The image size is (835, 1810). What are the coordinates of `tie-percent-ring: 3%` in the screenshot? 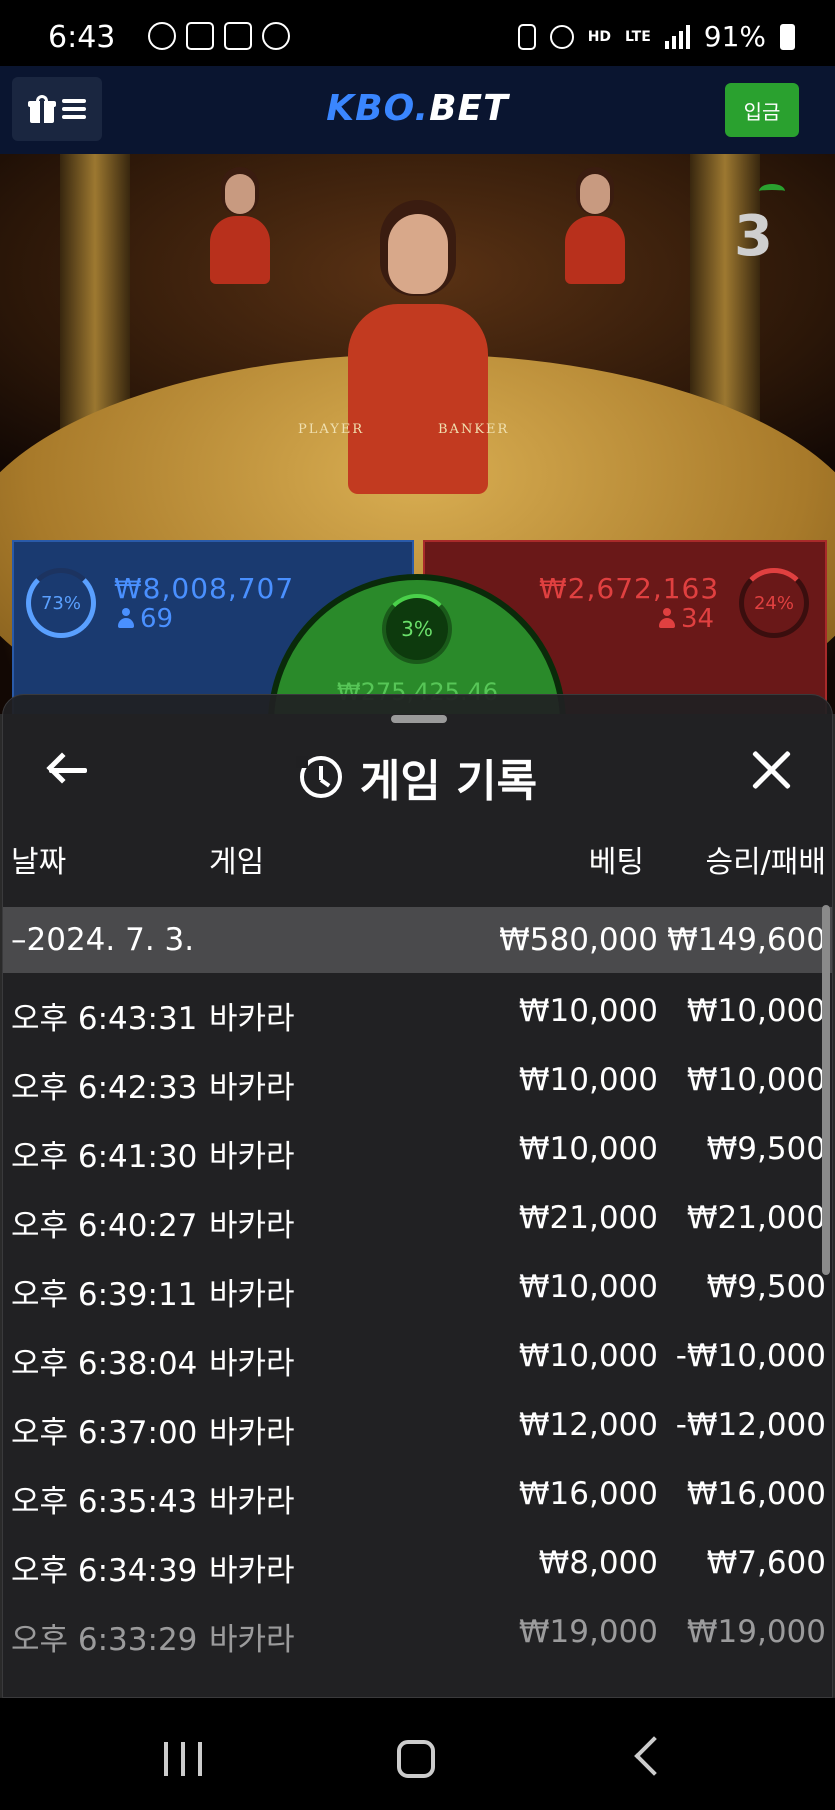 It's located at (417, 629).